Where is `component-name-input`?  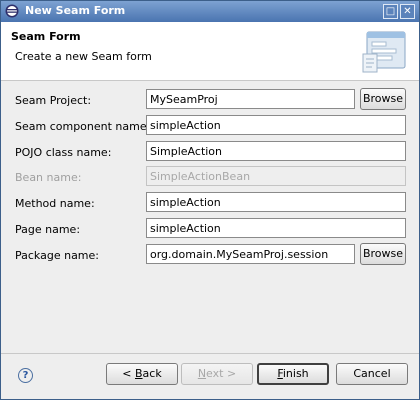 component-name-input is located at coordinates (276, 125).